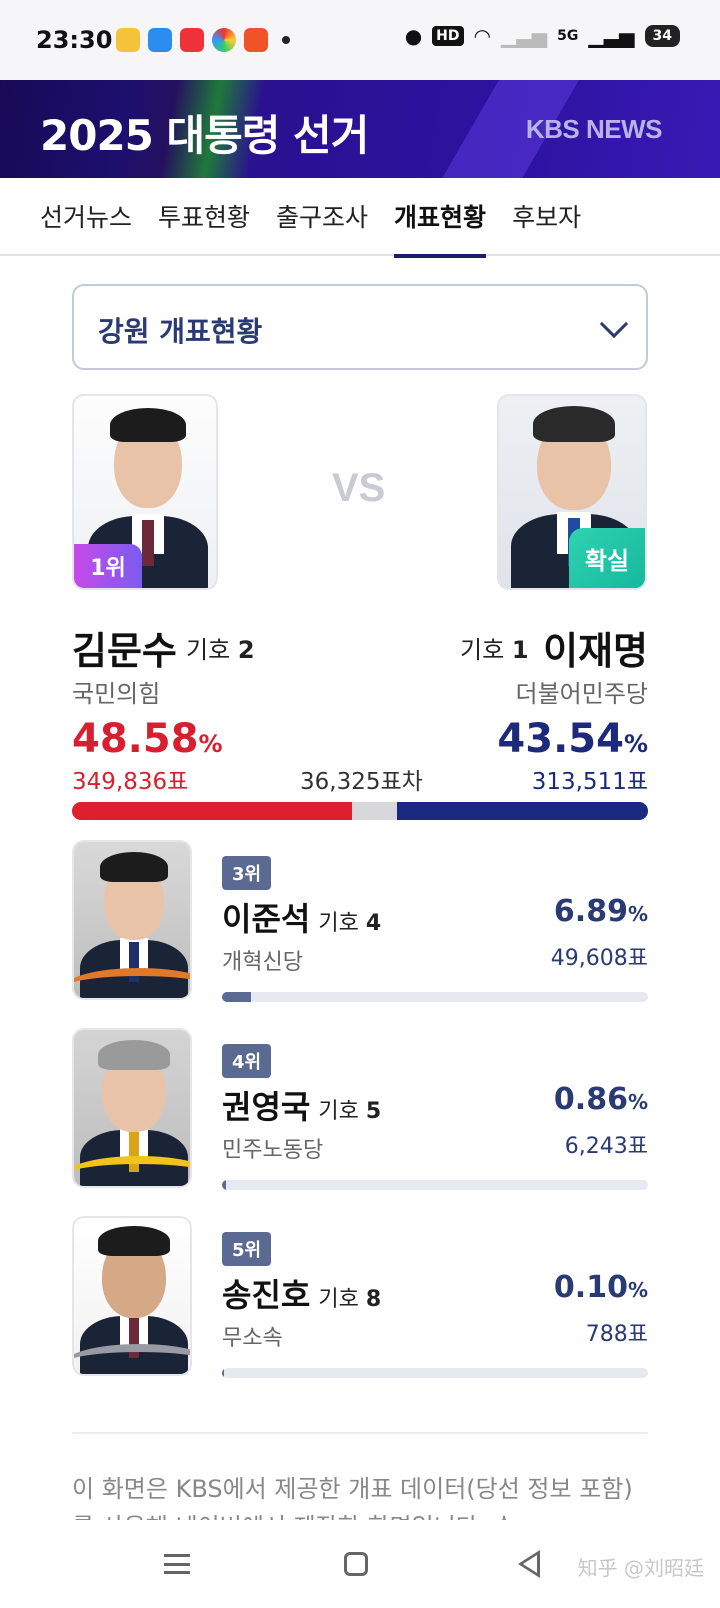 This screenshot has height=1608, width=720. Describe the element at coordinates (252, 1338) in the screenshot. I see `candidate-party: 무소속` at that location.